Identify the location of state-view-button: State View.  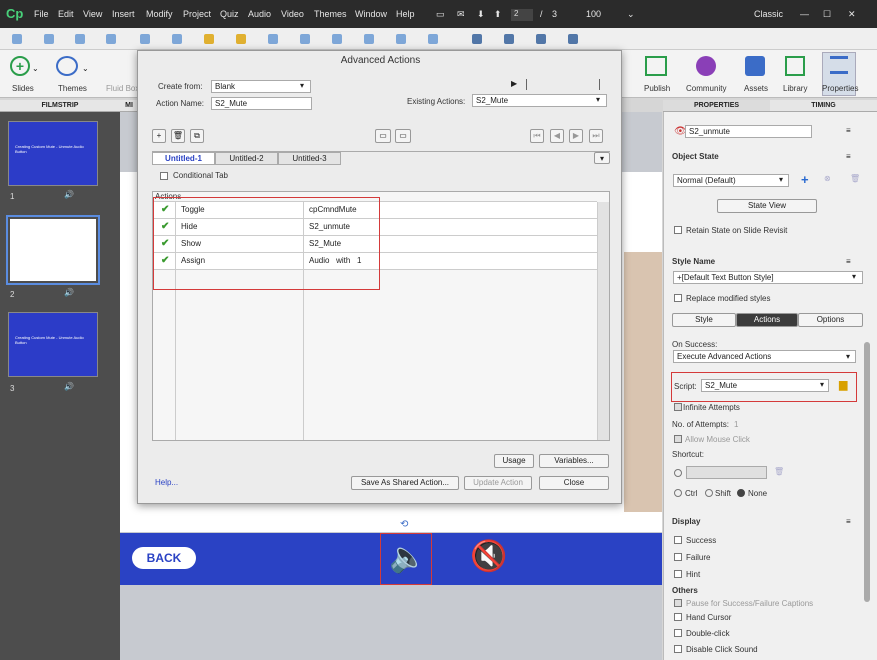
(767, 206).